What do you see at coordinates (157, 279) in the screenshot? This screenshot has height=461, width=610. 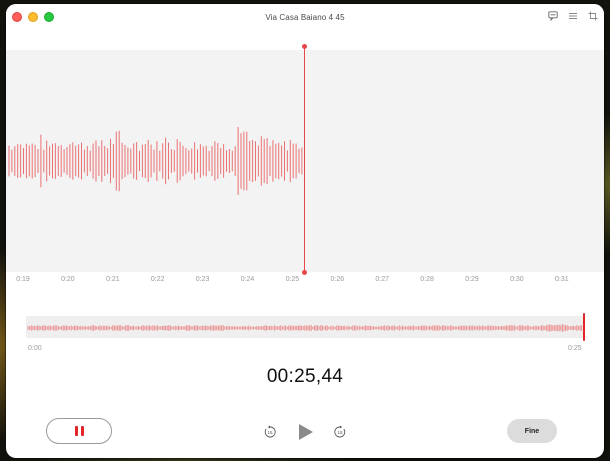 I see `timeline-tick-label: 0:22` at bounding box center [157, 279].